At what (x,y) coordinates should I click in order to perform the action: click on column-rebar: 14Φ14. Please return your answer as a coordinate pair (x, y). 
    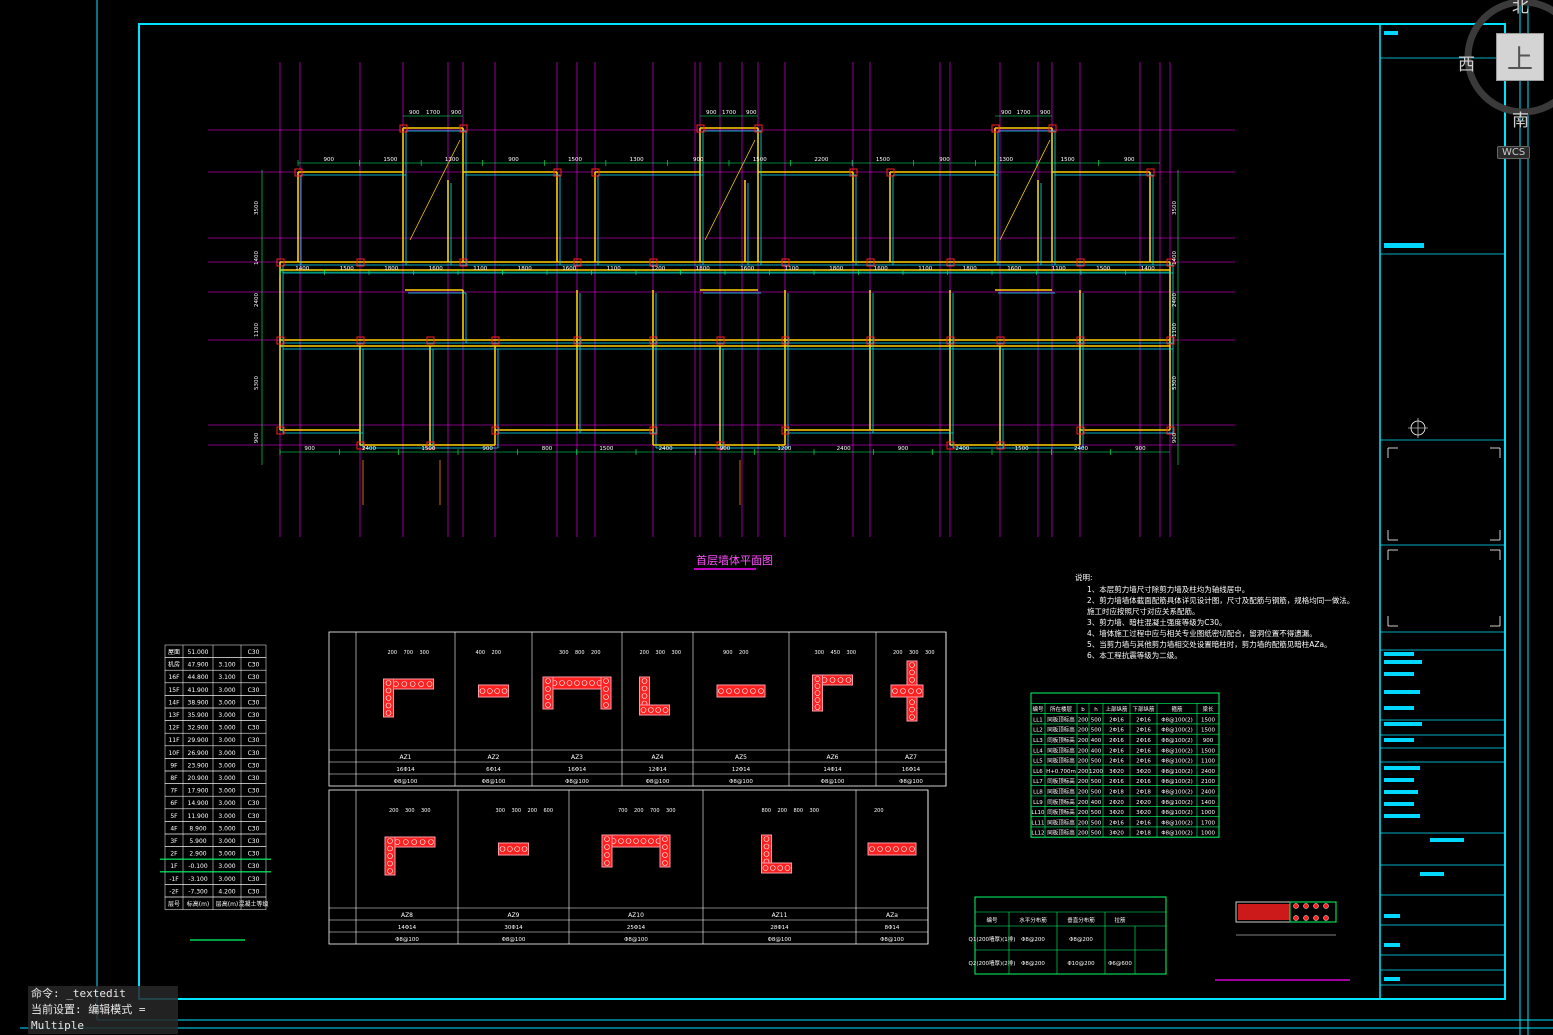
    Looking at the image, I should click on (832, 770).